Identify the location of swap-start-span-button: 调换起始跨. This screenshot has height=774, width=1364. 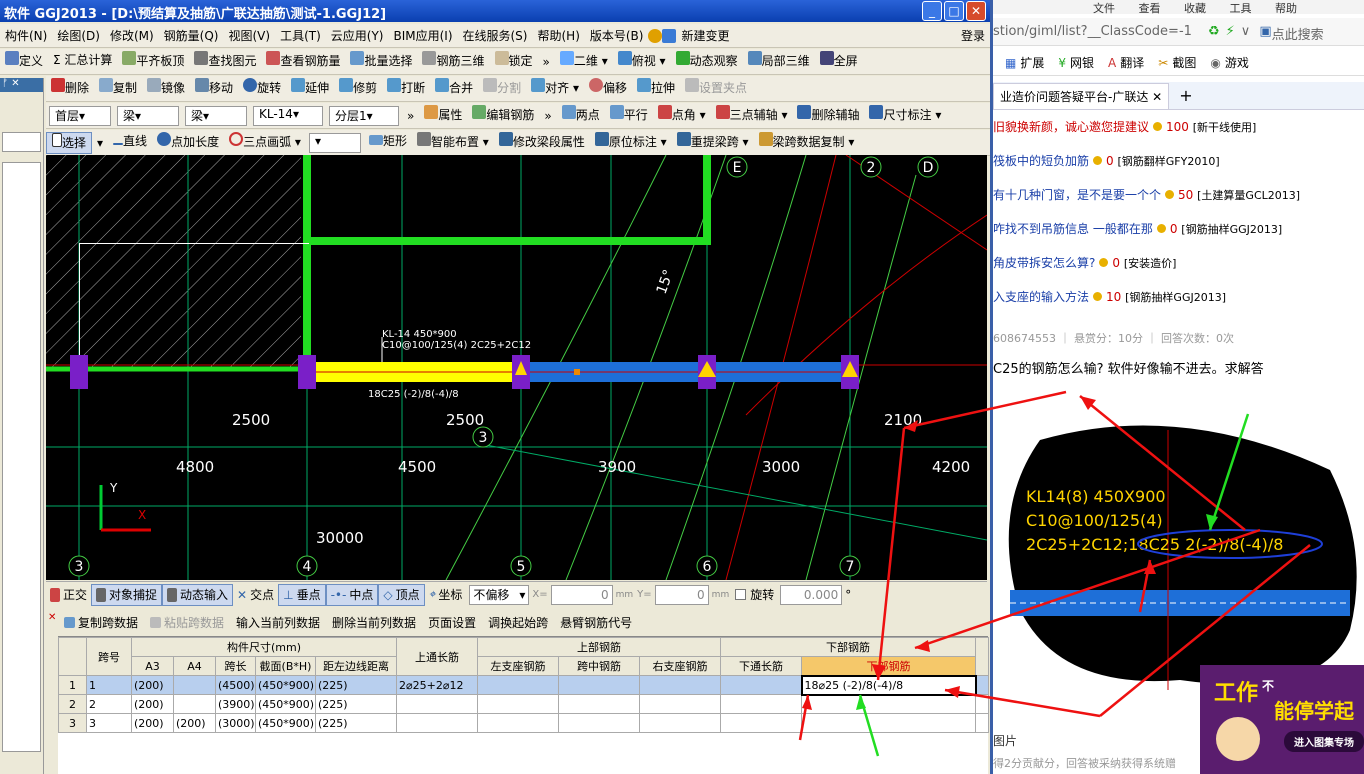
(518, 622).